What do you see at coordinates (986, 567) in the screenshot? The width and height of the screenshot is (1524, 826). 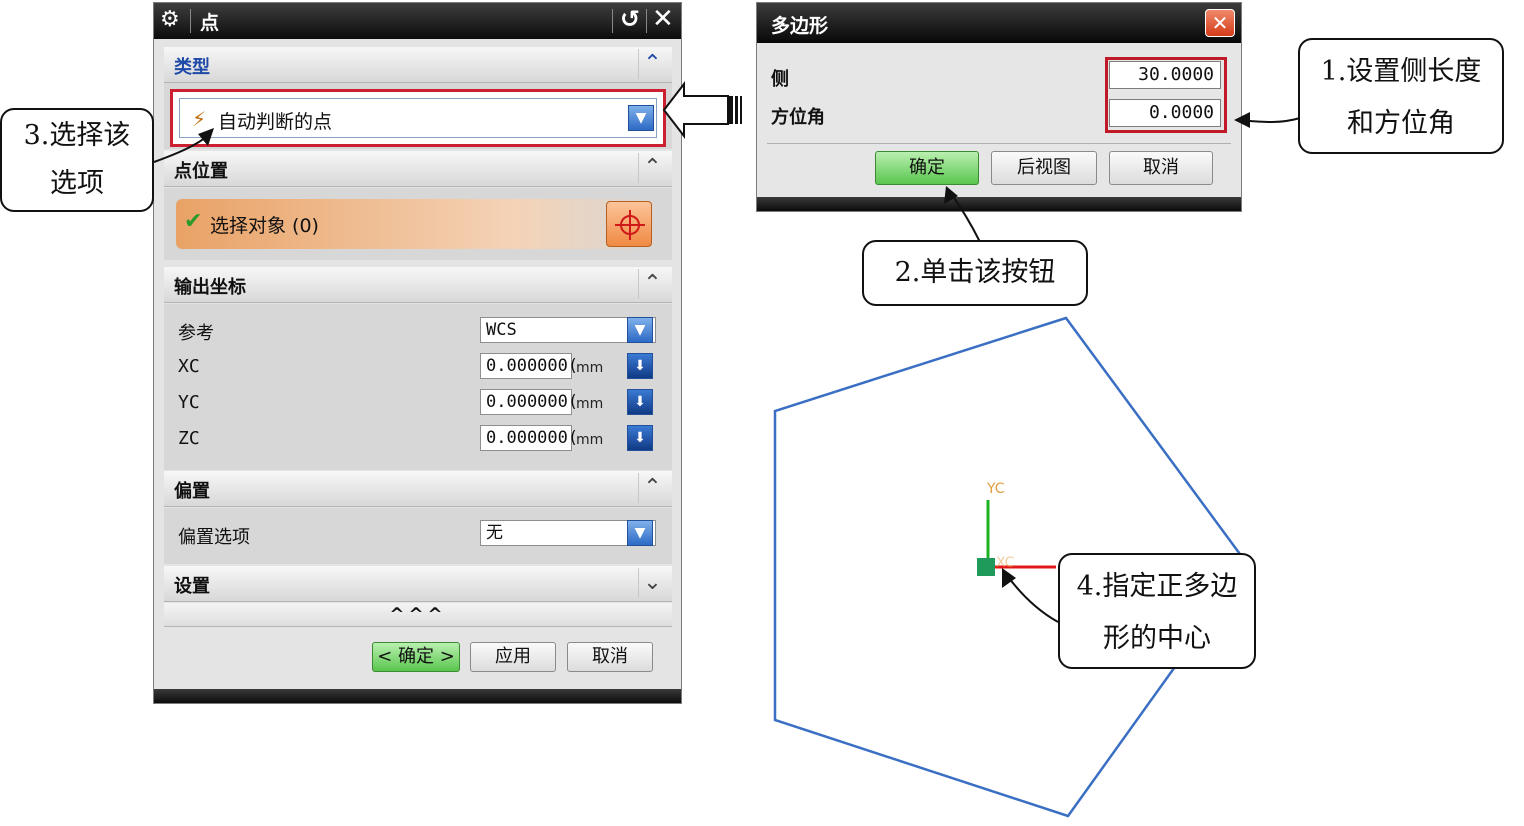 I see `origin-marker` at bounding box center [986, 567].